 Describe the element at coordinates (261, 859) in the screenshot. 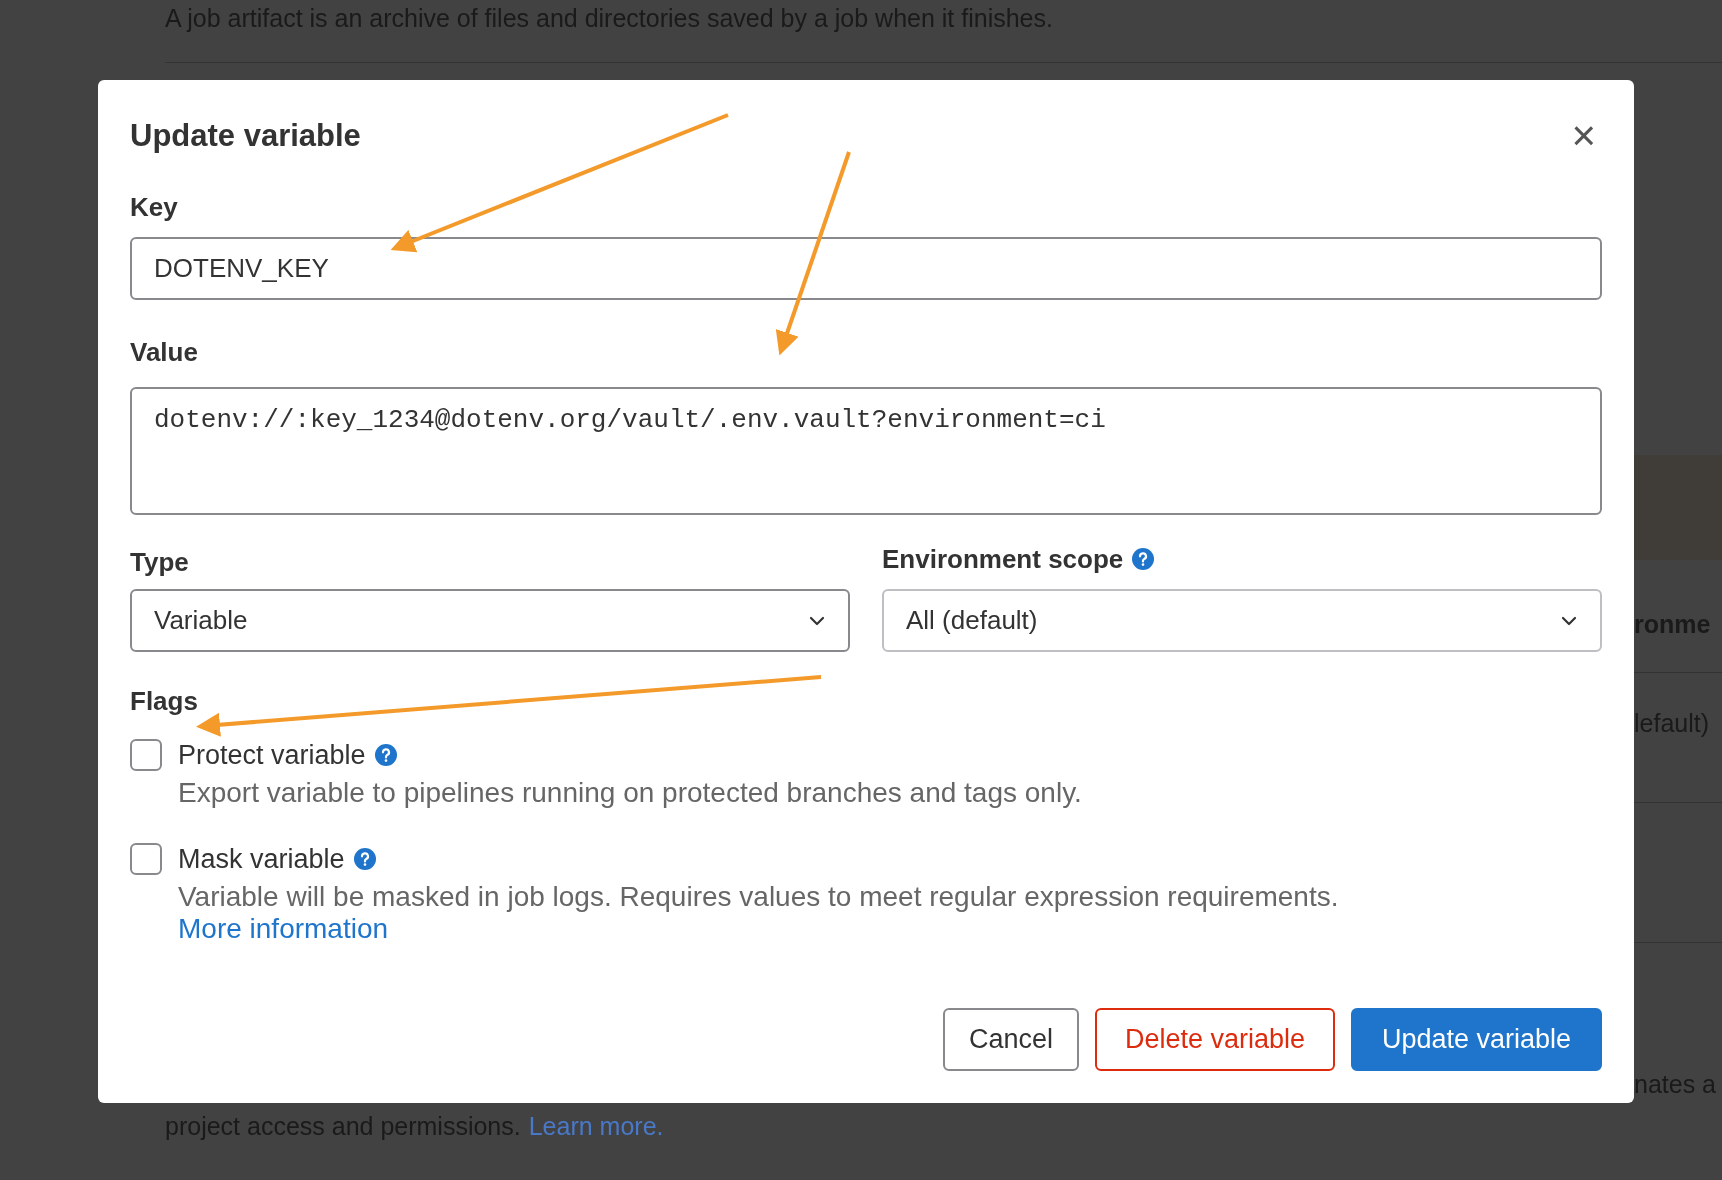

I see `checkbox-label: Mask variable` at that location.